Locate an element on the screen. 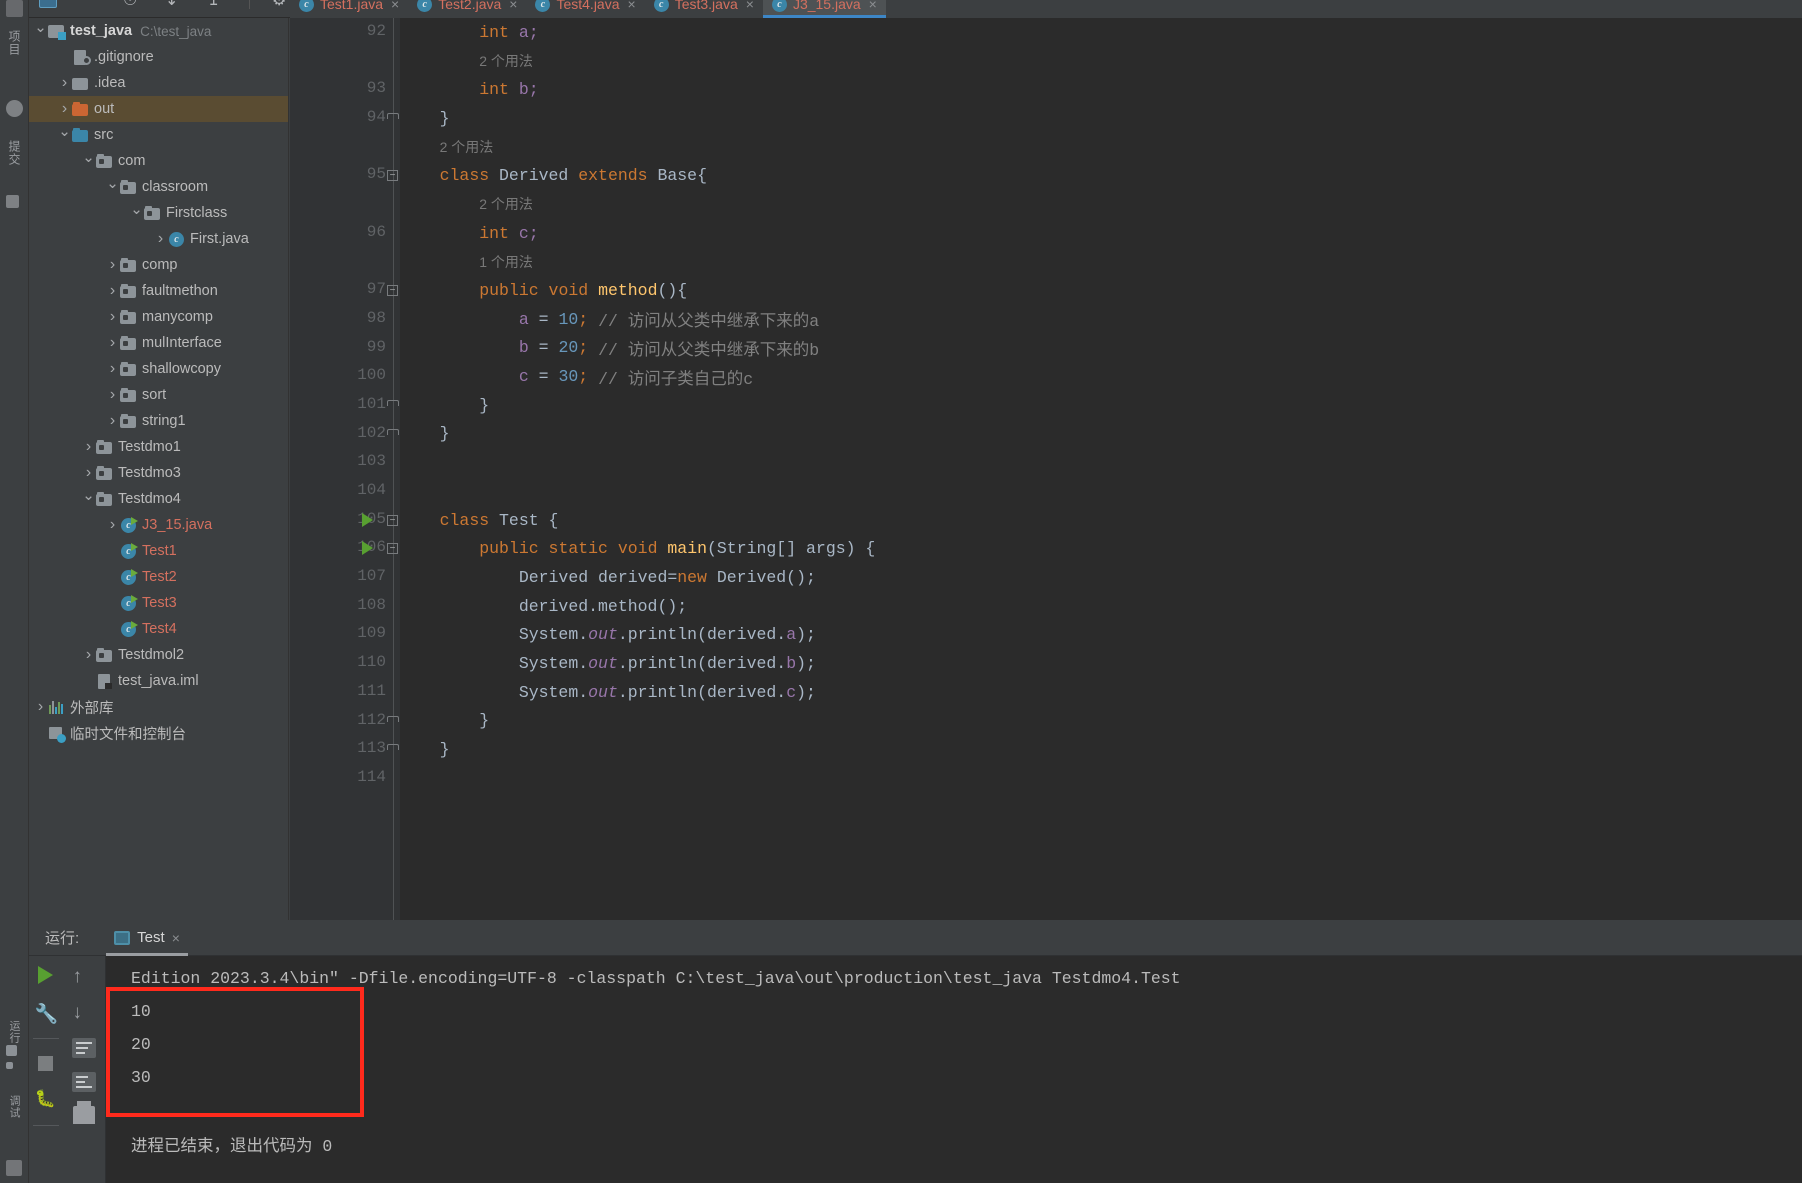 This screenshot has height=1183, width=1802. left-strip-label-run: 运行 is located at coordinates (14, 1032).